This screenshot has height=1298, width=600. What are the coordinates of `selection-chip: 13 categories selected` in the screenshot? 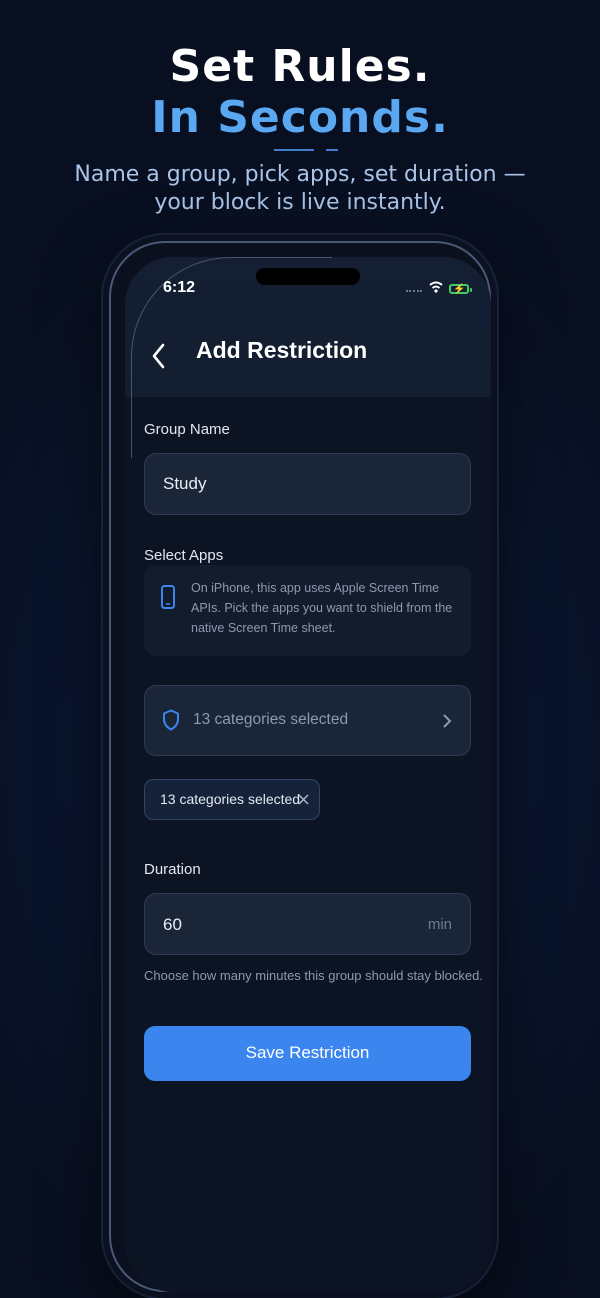 It's located at (232, 799).